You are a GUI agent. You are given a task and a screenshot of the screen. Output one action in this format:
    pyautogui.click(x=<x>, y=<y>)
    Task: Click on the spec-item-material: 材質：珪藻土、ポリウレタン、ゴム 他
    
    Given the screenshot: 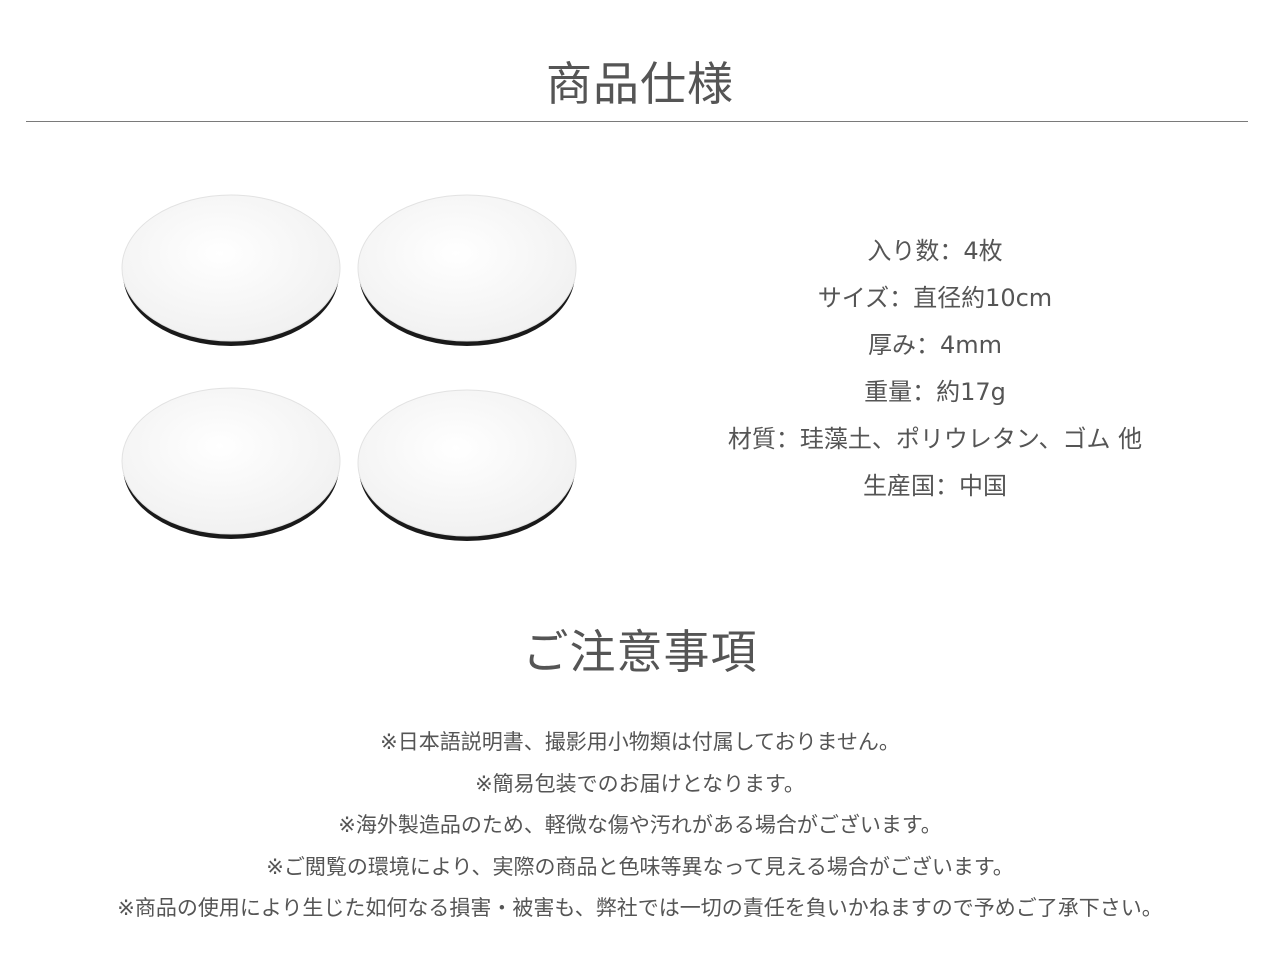 What is the action you would take?
    pyautogui.click(x=935, y=439)
    